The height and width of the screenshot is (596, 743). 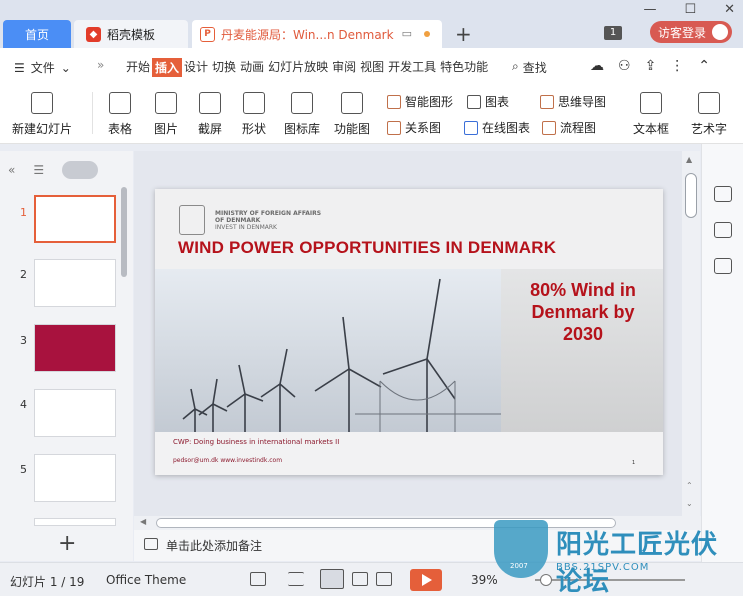 I want to click on outline-view-icon: ☰, so click(x=38, y=170).